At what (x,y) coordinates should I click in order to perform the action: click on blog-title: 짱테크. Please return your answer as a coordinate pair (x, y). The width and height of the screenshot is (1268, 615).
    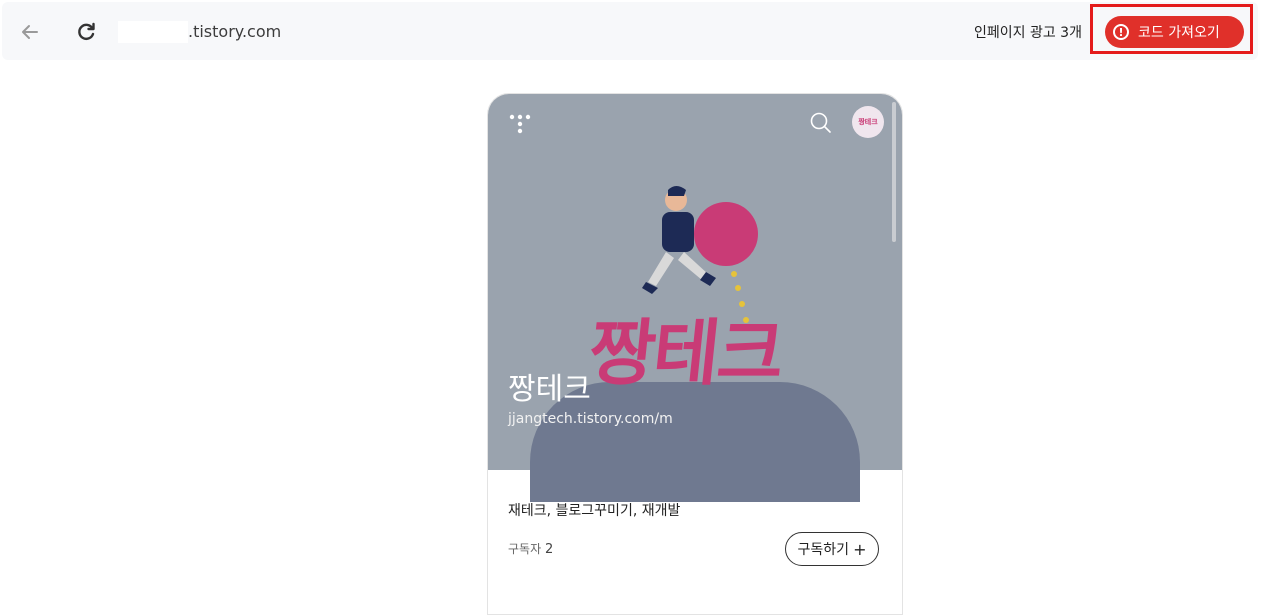
    Looking at the image, I should click on (549, 389).